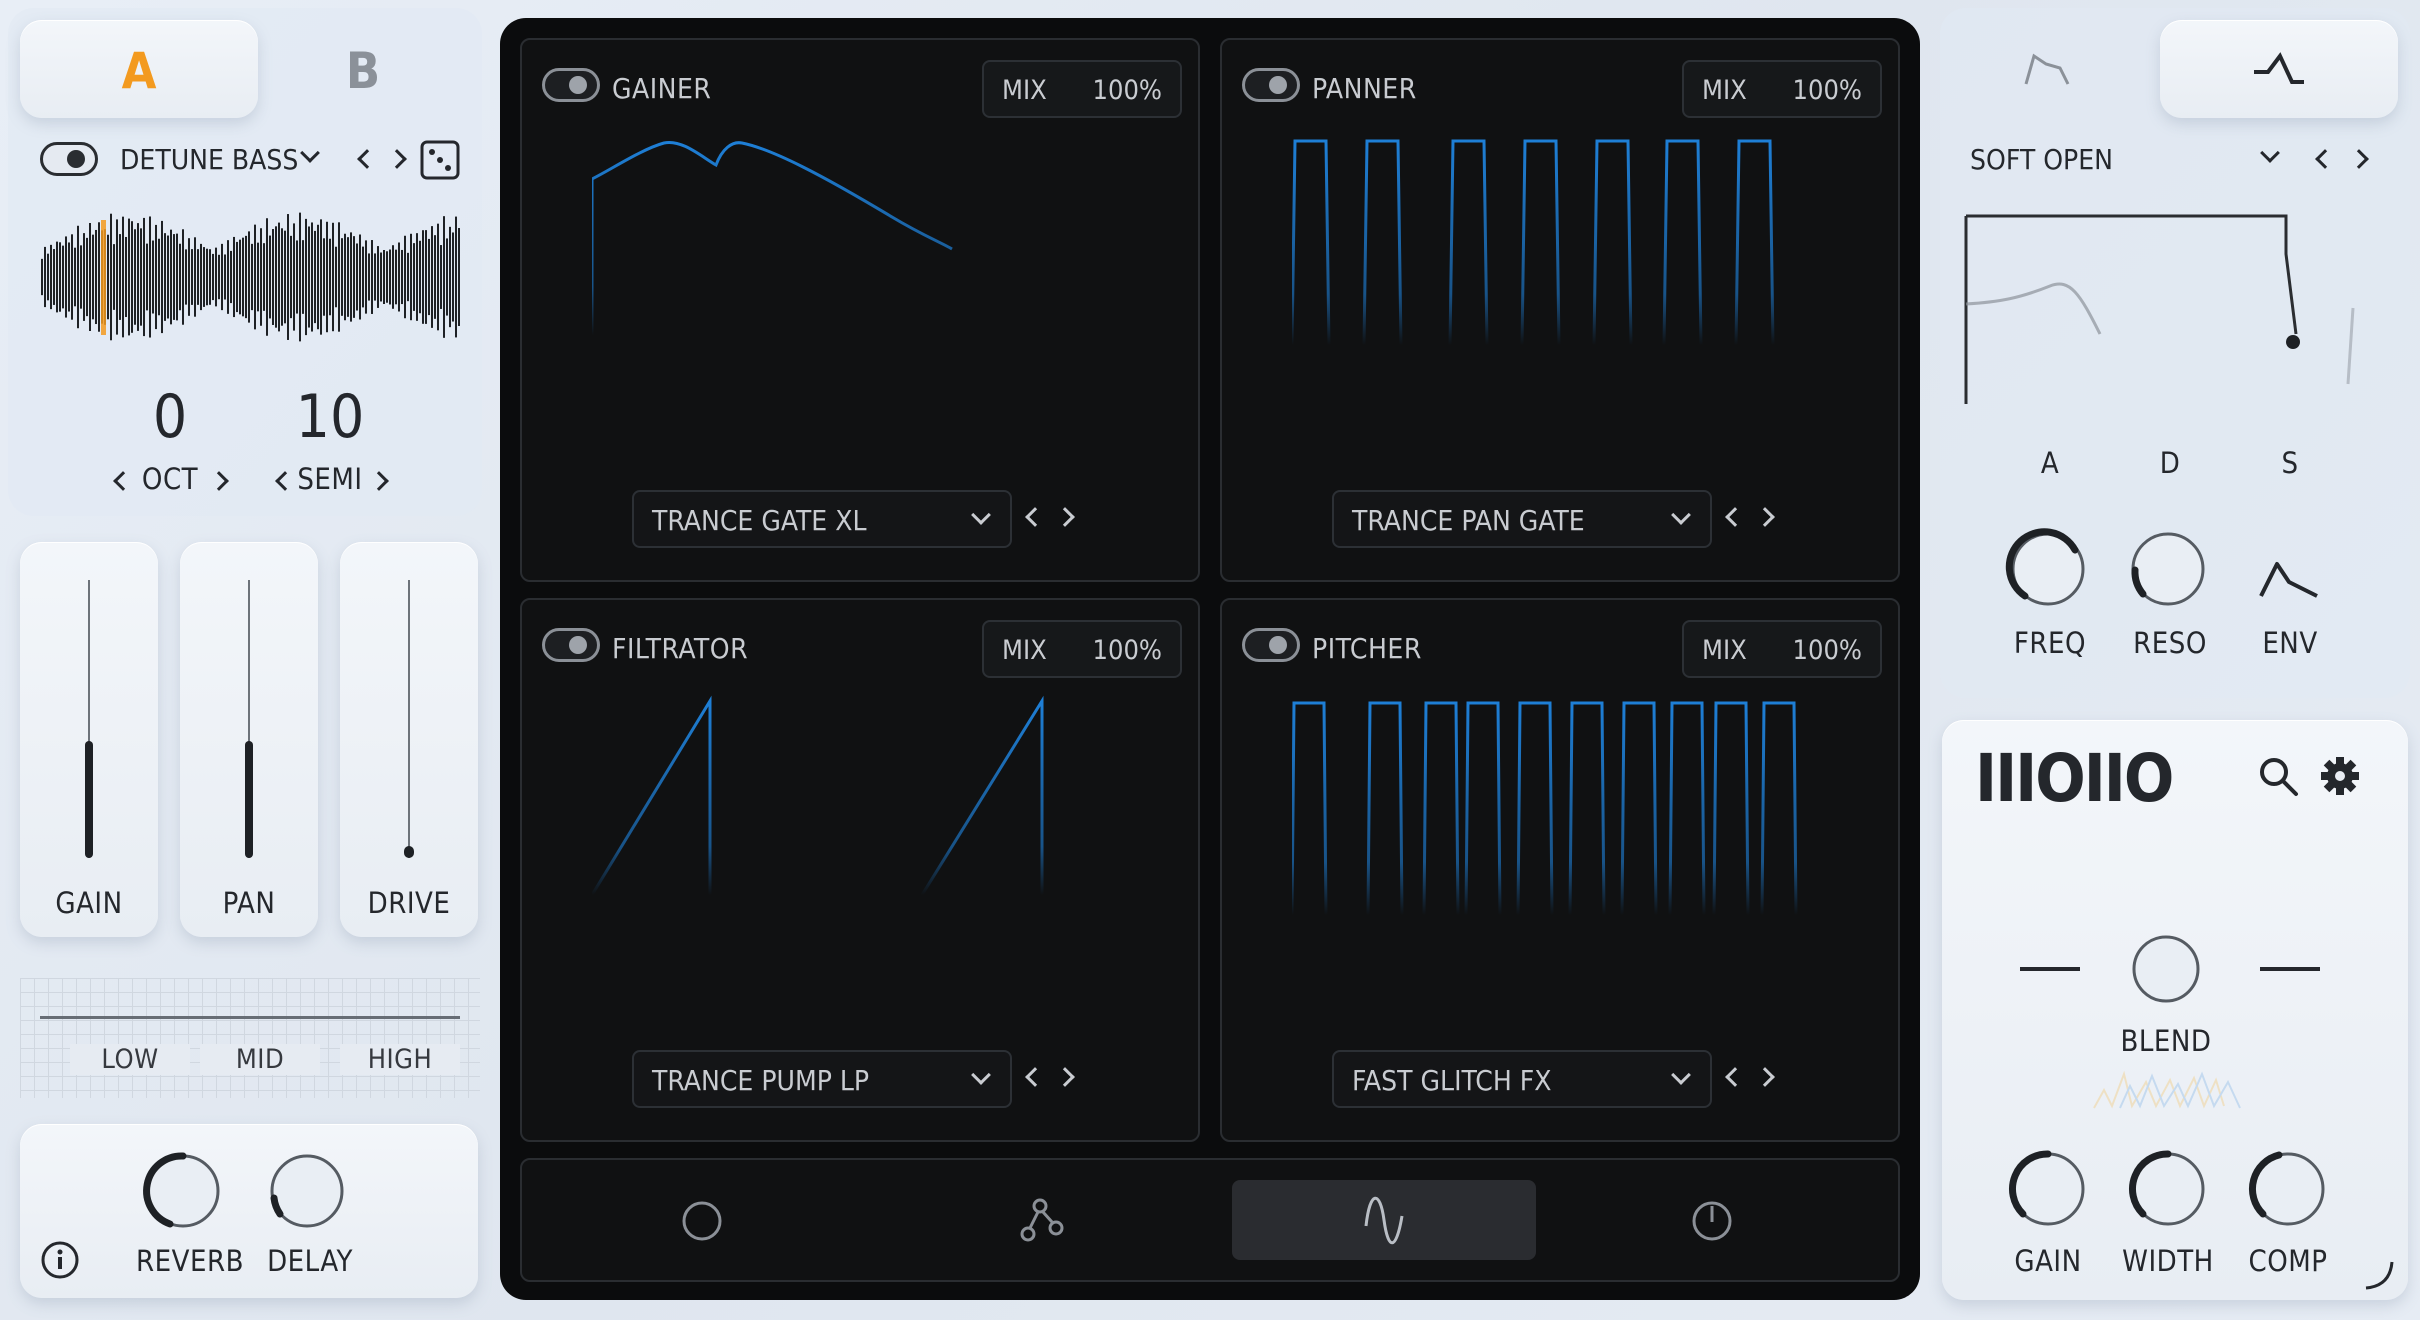 Image resolution: width=2420 pixels, height=1320 pixels. Describe the element at coordinates (2074, 778) in the screenshot. I see `brand-logo: IIIOIIO` at that location.